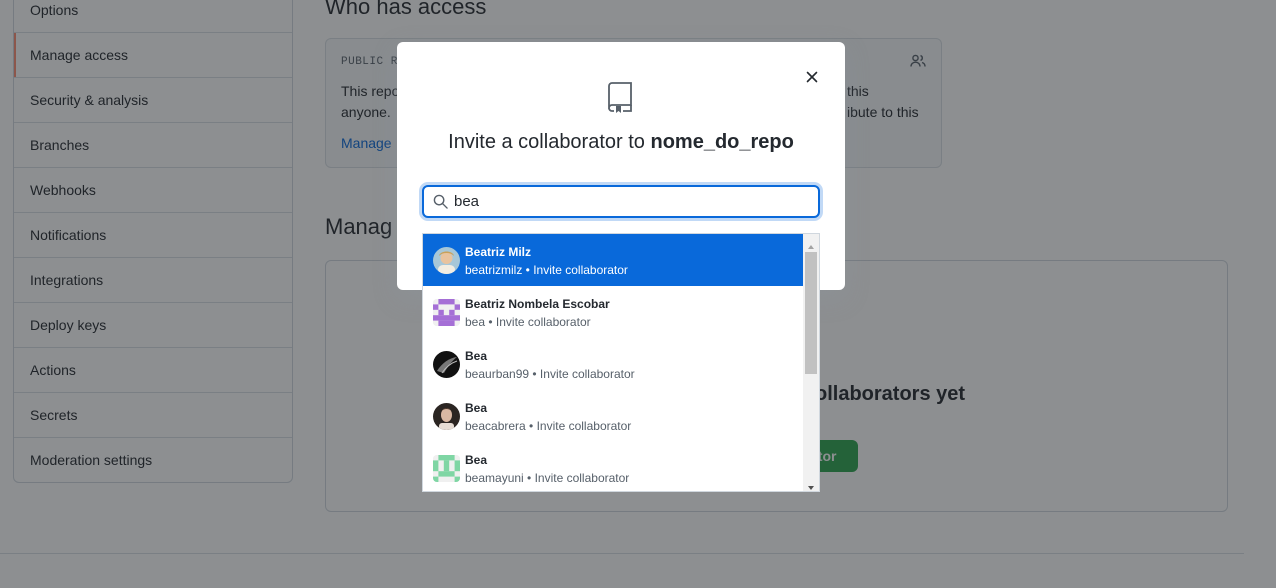 The image size is (1276, 588). Describe the element at coordinates (811, 313) in the screenshot. I see `scrollbar-thumb` at that location.